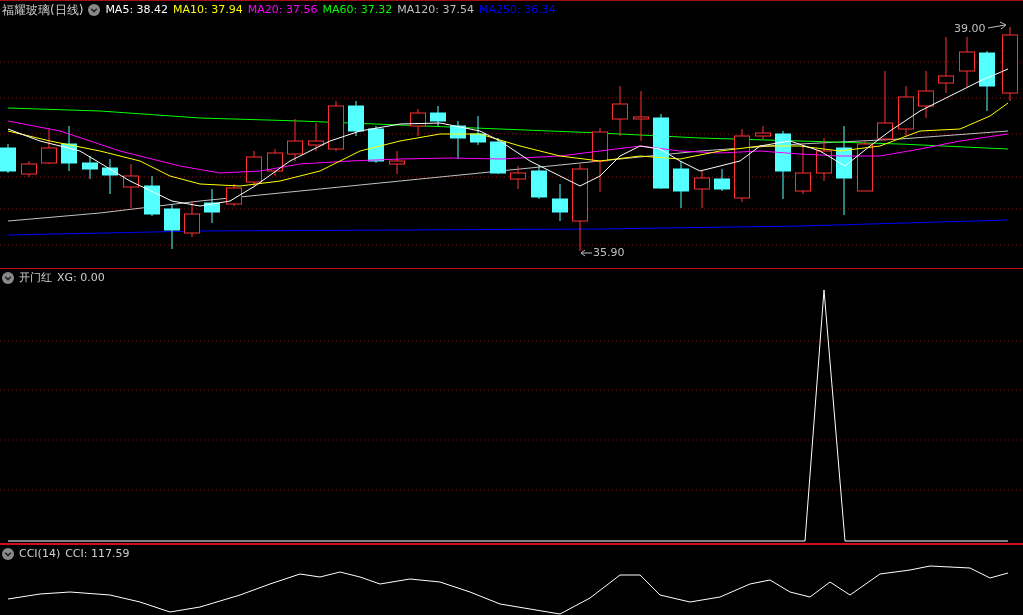 Image resolution: width=1023 pixels, height=615 pixels. I want to click on high-price-label: 39.00, so click(970, 28).